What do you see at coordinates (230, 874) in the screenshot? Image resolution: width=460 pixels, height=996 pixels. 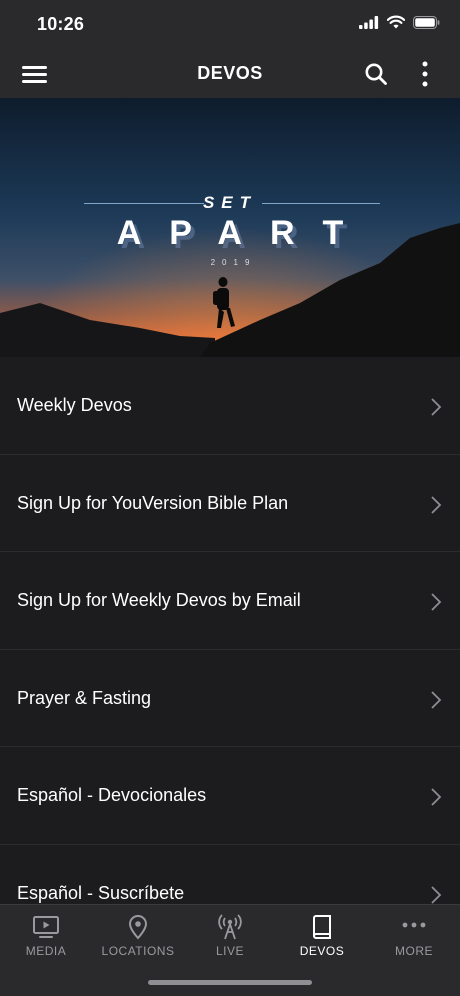 I see `list-item-espanol-suscribete: Español - Suscríbete` at bounding box center [230, 874].